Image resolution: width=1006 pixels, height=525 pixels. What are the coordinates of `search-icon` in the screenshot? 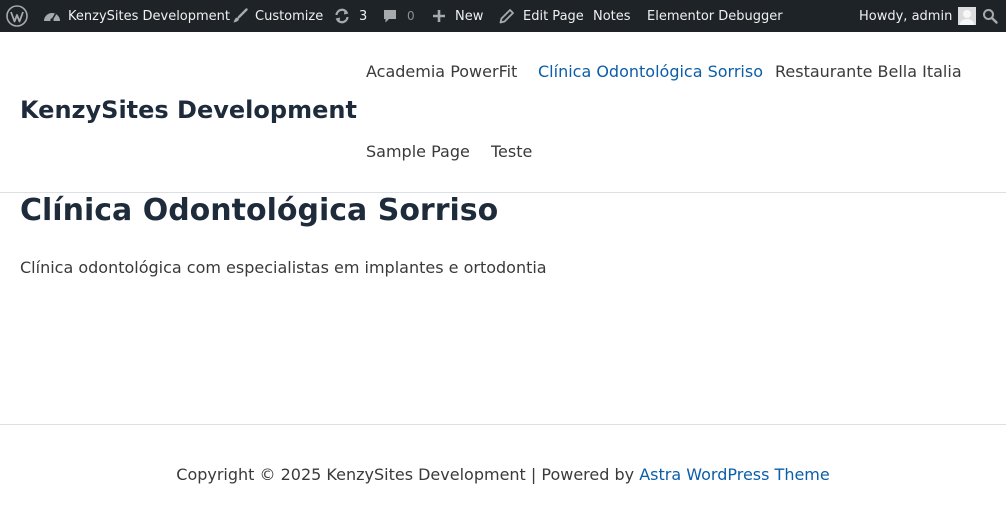 It's located at (990, 16).